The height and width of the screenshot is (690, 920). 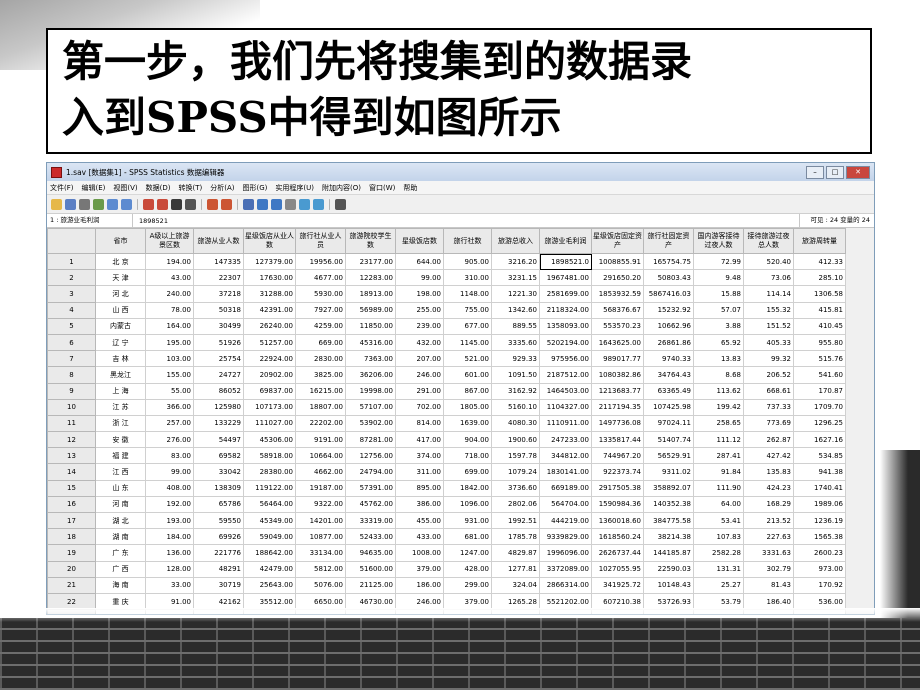 I want to click on row-number: 8, so click(x=71, y=375).